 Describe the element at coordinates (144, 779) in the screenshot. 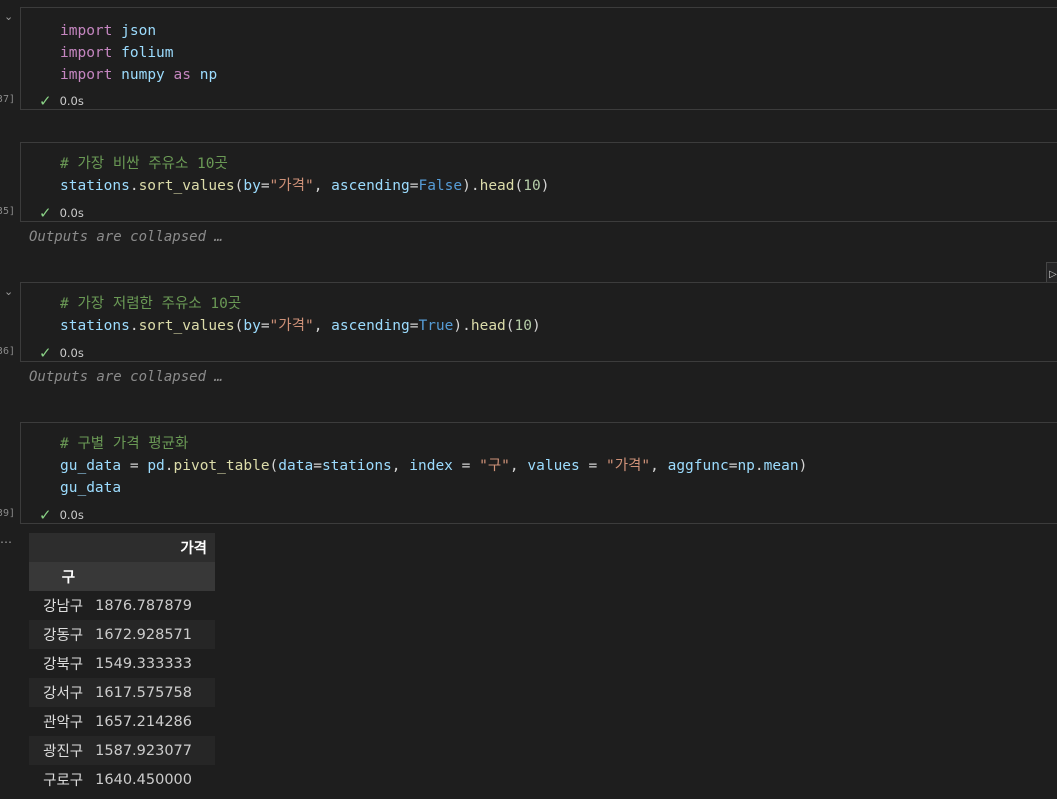

I see `row-value: 1640.450000` at that location.